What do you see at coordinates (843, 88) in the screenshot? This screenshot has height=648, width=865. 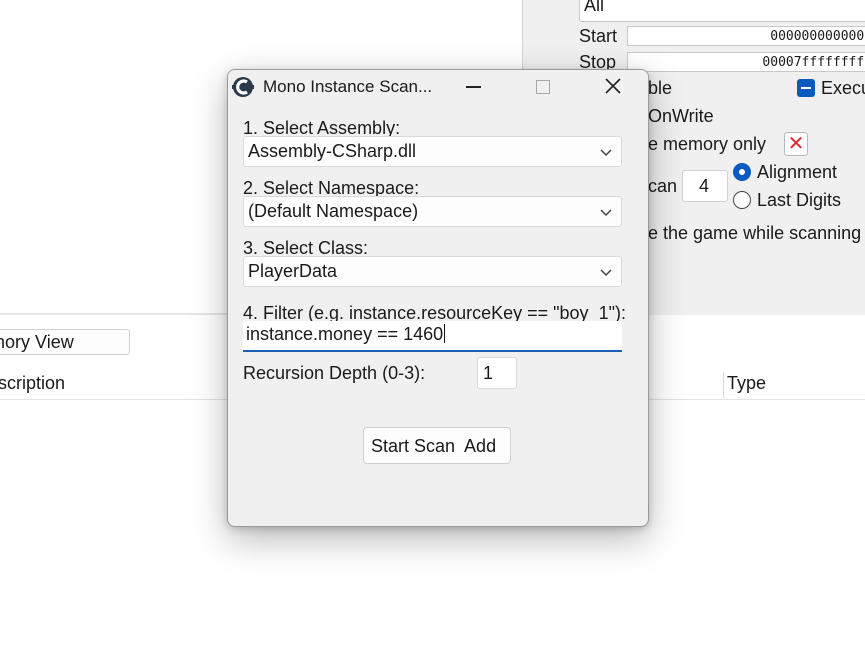 I see `executable-label: Execu` at bounding box center [843, 88].